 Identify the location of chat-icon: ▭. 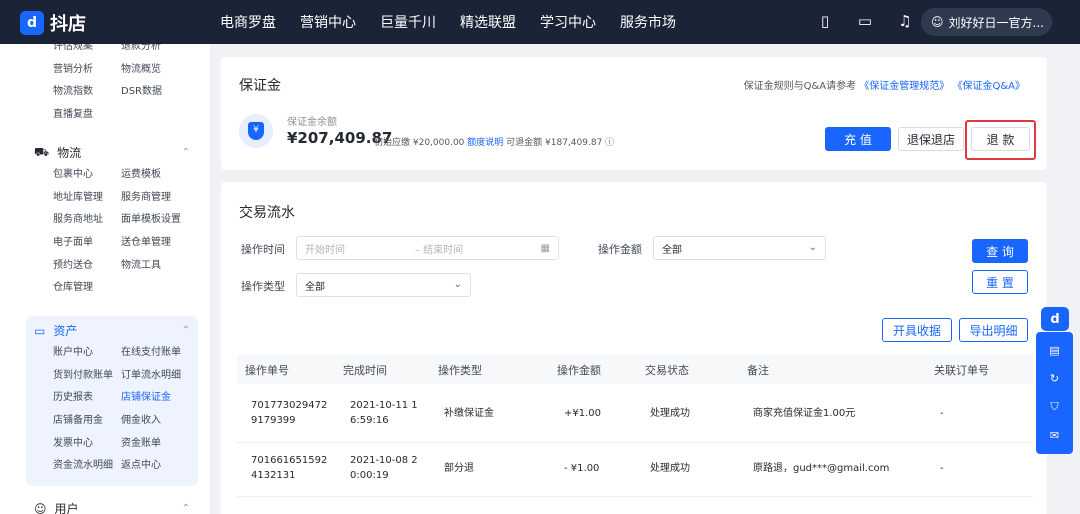
(865, 21).